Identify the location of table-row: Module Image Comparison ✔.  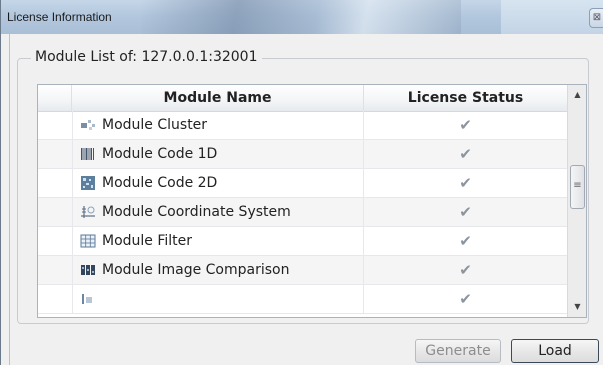
(302, 270).